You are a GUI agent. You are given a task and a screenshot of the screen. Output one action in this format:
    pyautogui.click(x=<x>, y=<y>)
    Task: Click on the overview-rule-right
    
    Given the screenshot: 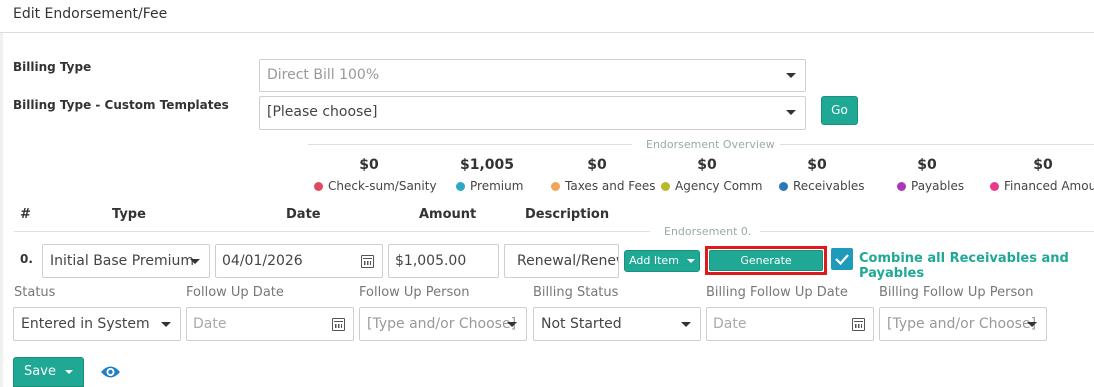 What is the action you would take?
    pyautogui.click(x=937, y=144)
    